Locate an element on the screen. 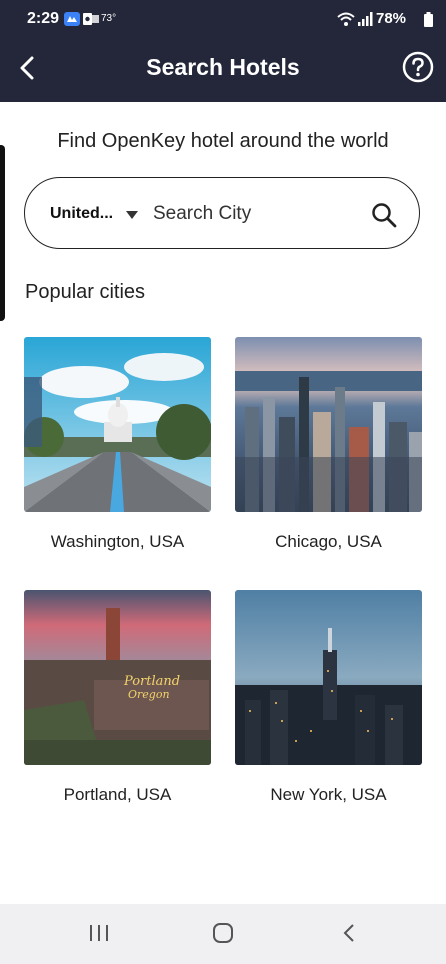  city-card-chicago: Chicago, USA is located at coordinates (328, 444).